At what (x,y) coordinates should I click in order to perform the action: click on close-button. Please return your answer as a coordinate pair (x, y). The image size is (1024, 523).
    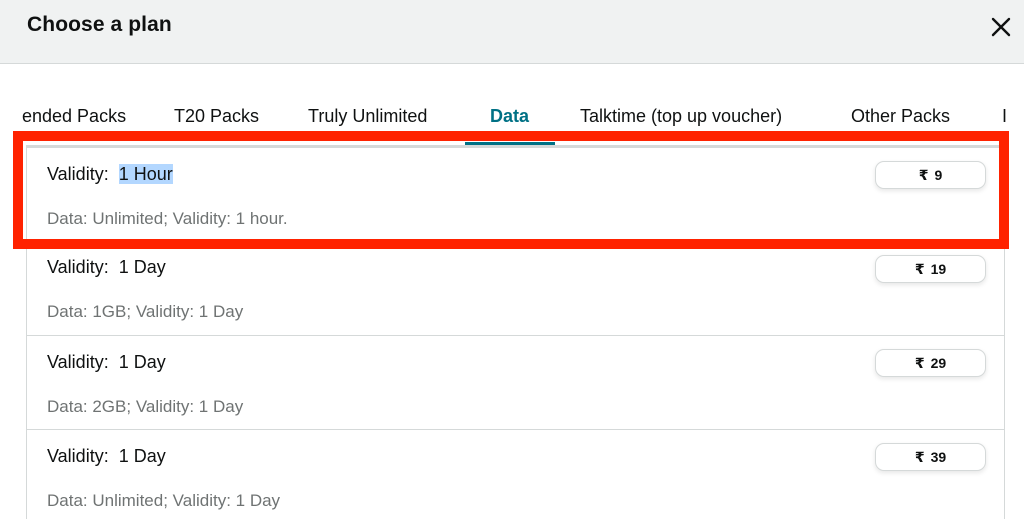
    Looking at the image, I should click on (1001, 27).